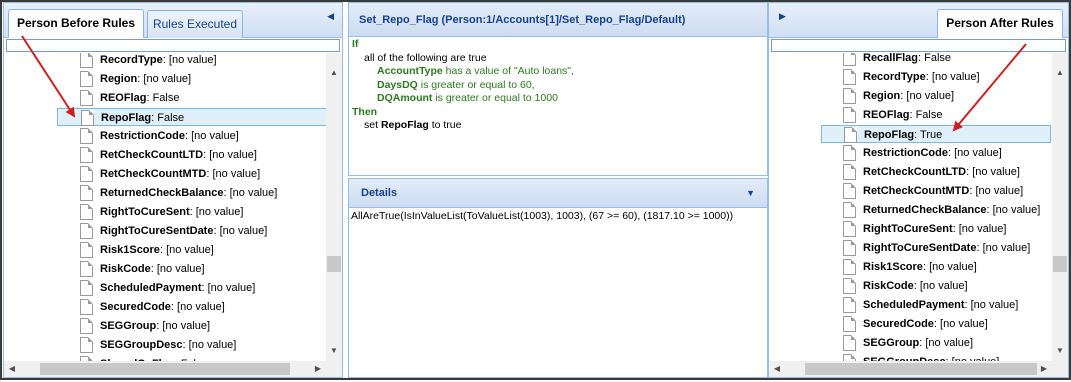 The height and width of the screenshot is (382, 1071). Describe the element at coordinates (76, 23) in the screenshot. I see `tab-person-before-rules: Person Before Rules` at that location.